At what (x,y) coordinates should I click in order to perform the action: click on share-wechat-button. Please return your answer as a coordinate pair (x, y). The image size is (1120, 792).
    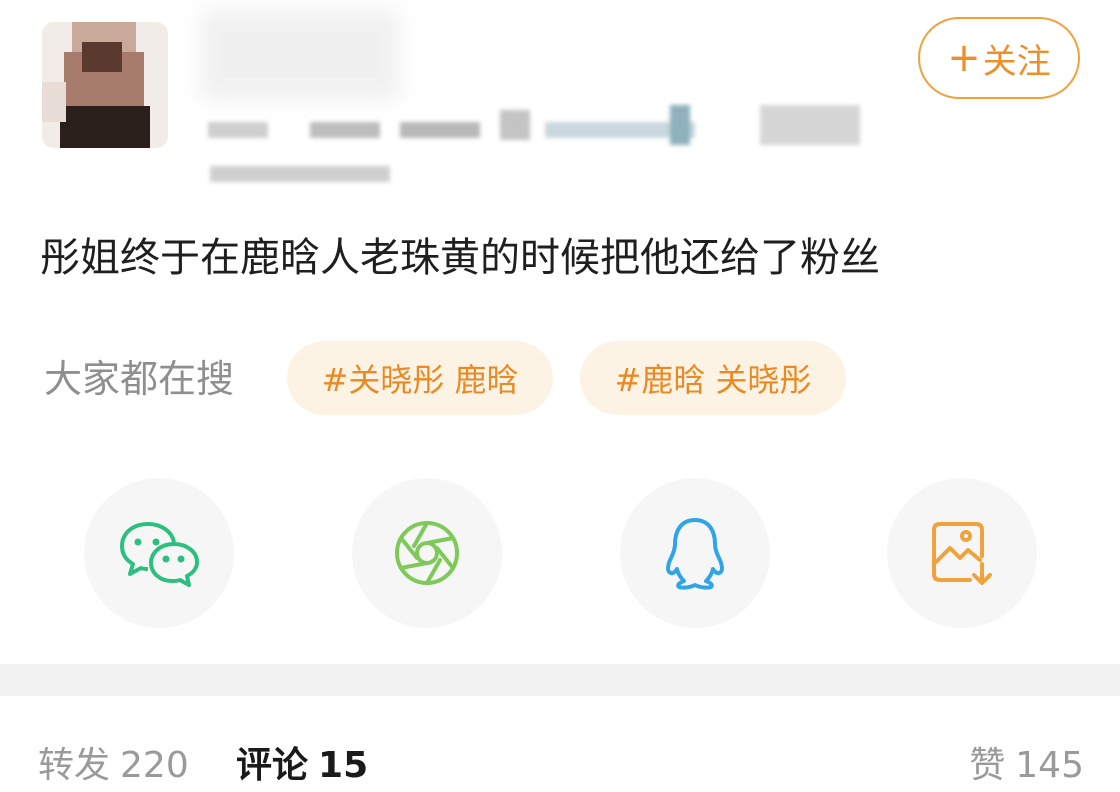
    Looking at the image, I should click on (159, 553).